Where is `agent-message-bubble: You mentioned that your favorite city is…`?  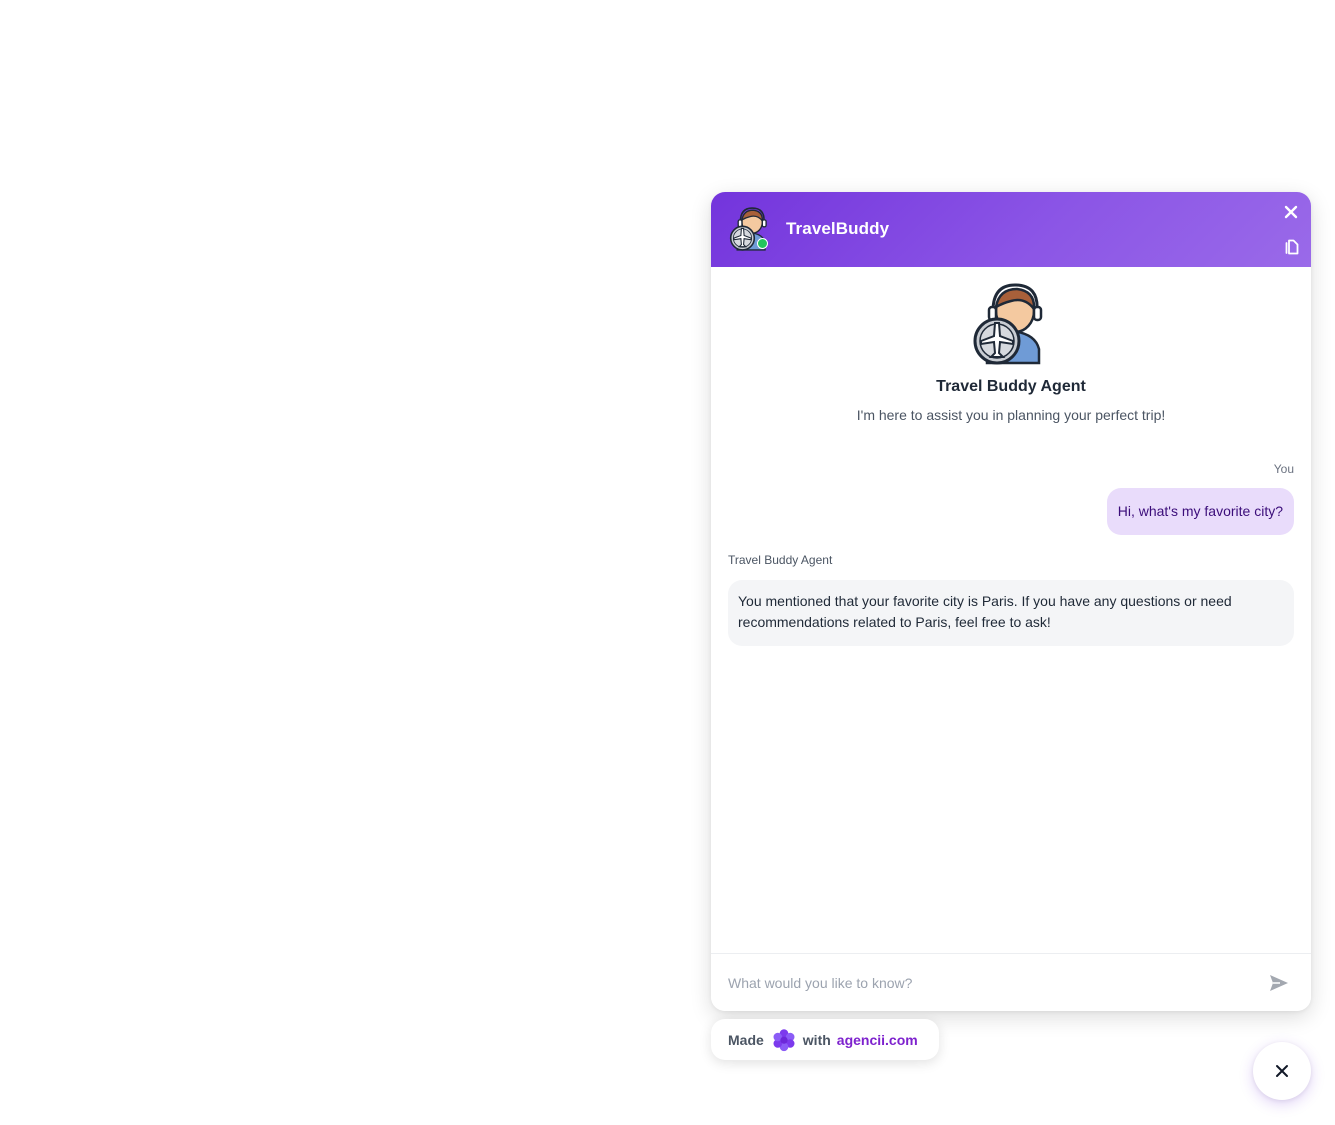
agent-message-bubble: You mentioned that your favorite city is… is located at coordinates (1011, 613).